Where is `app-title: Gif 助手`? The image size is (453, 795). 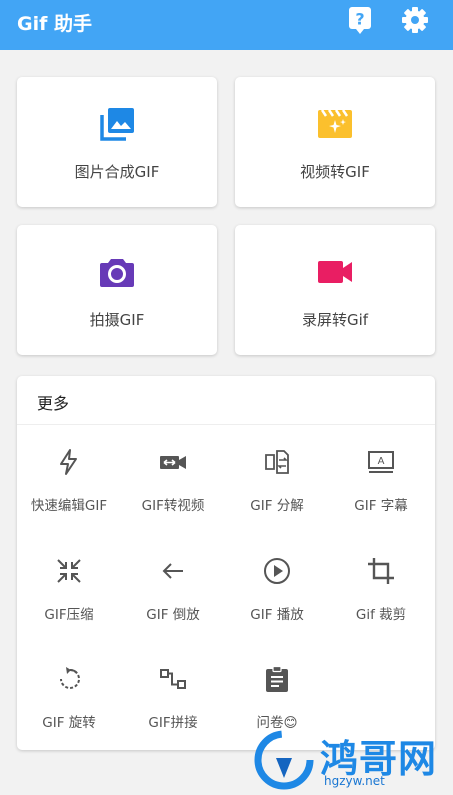 app-title: Gif 助手 is located at coordinates (54, 24).